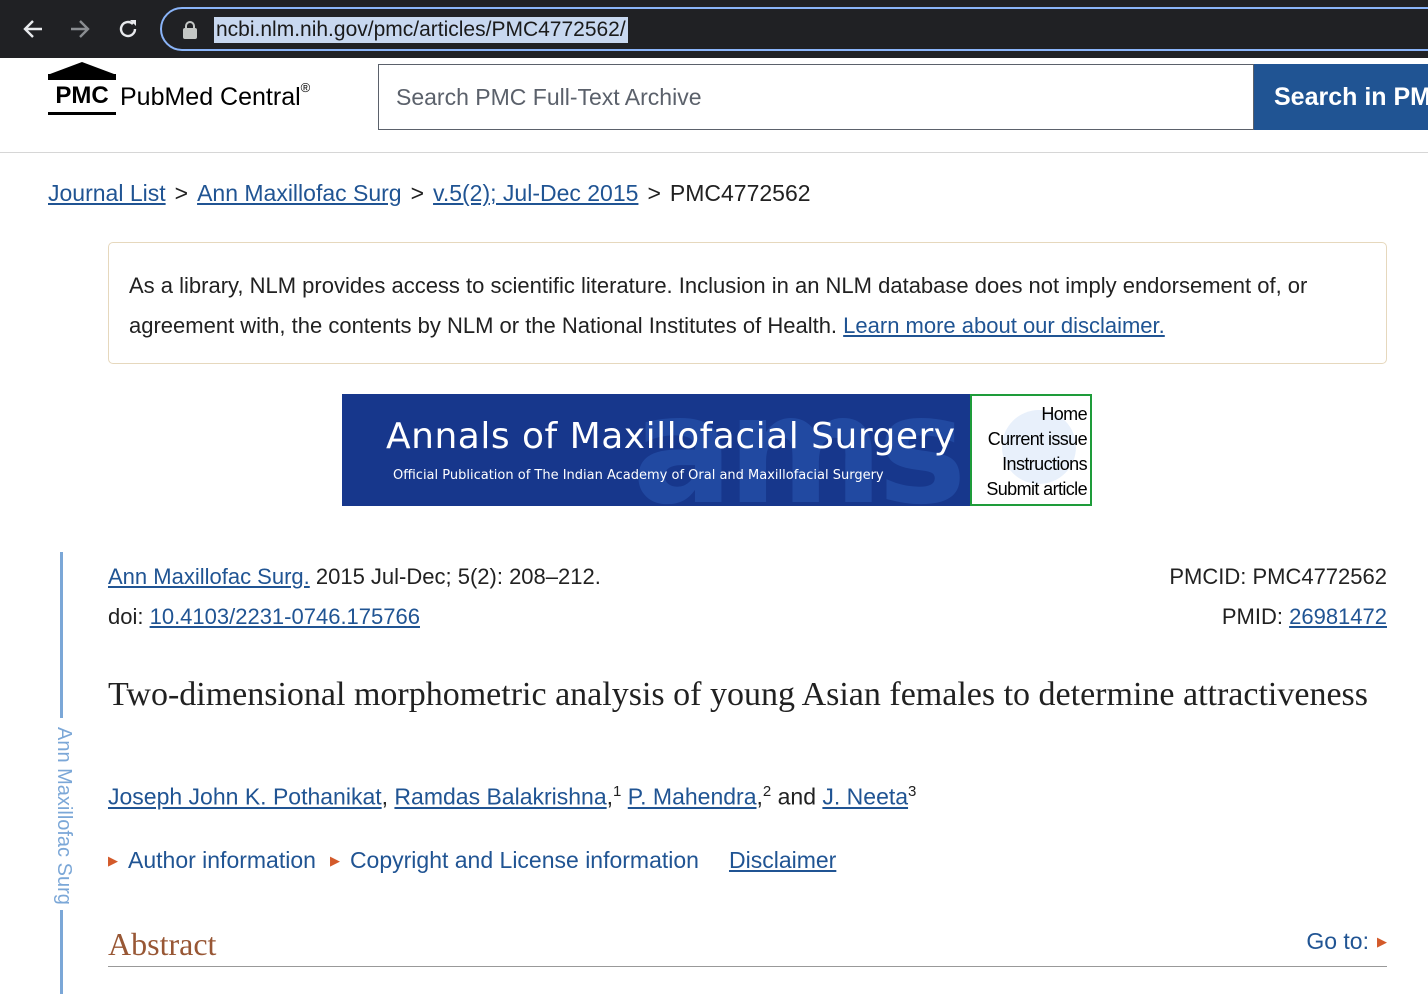 The width and height of the screenshot is (1428, 994). What do you see at coordinates (671, 436) in the screenshot?
I see `banner-title: Annals of Maxillofacial Surgery` at bounding box center [671, 436].